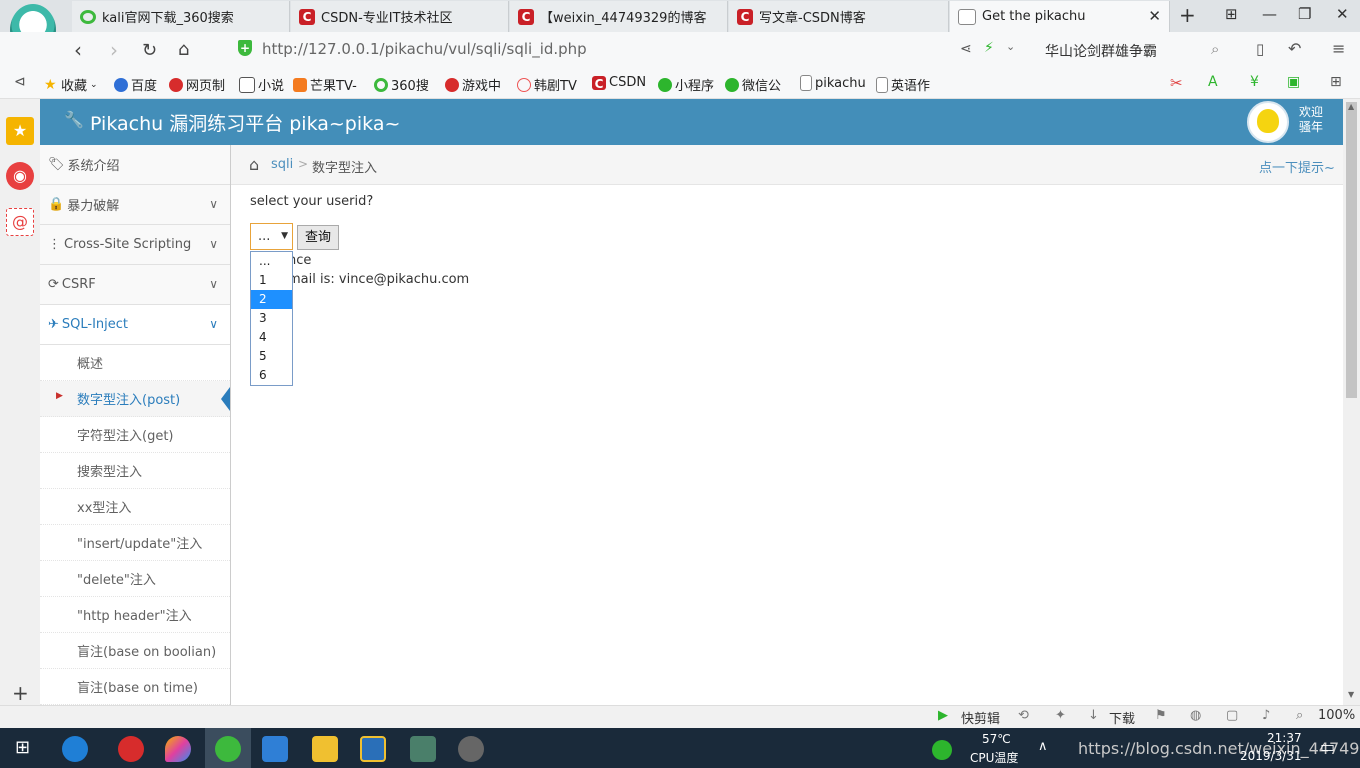 The height and width of the screenshot is (768, 1360). What do you see at coordinates (20, 693) in the screenshot?
I see `add-sidebar-icon: +` at bounding box center [20, 693].